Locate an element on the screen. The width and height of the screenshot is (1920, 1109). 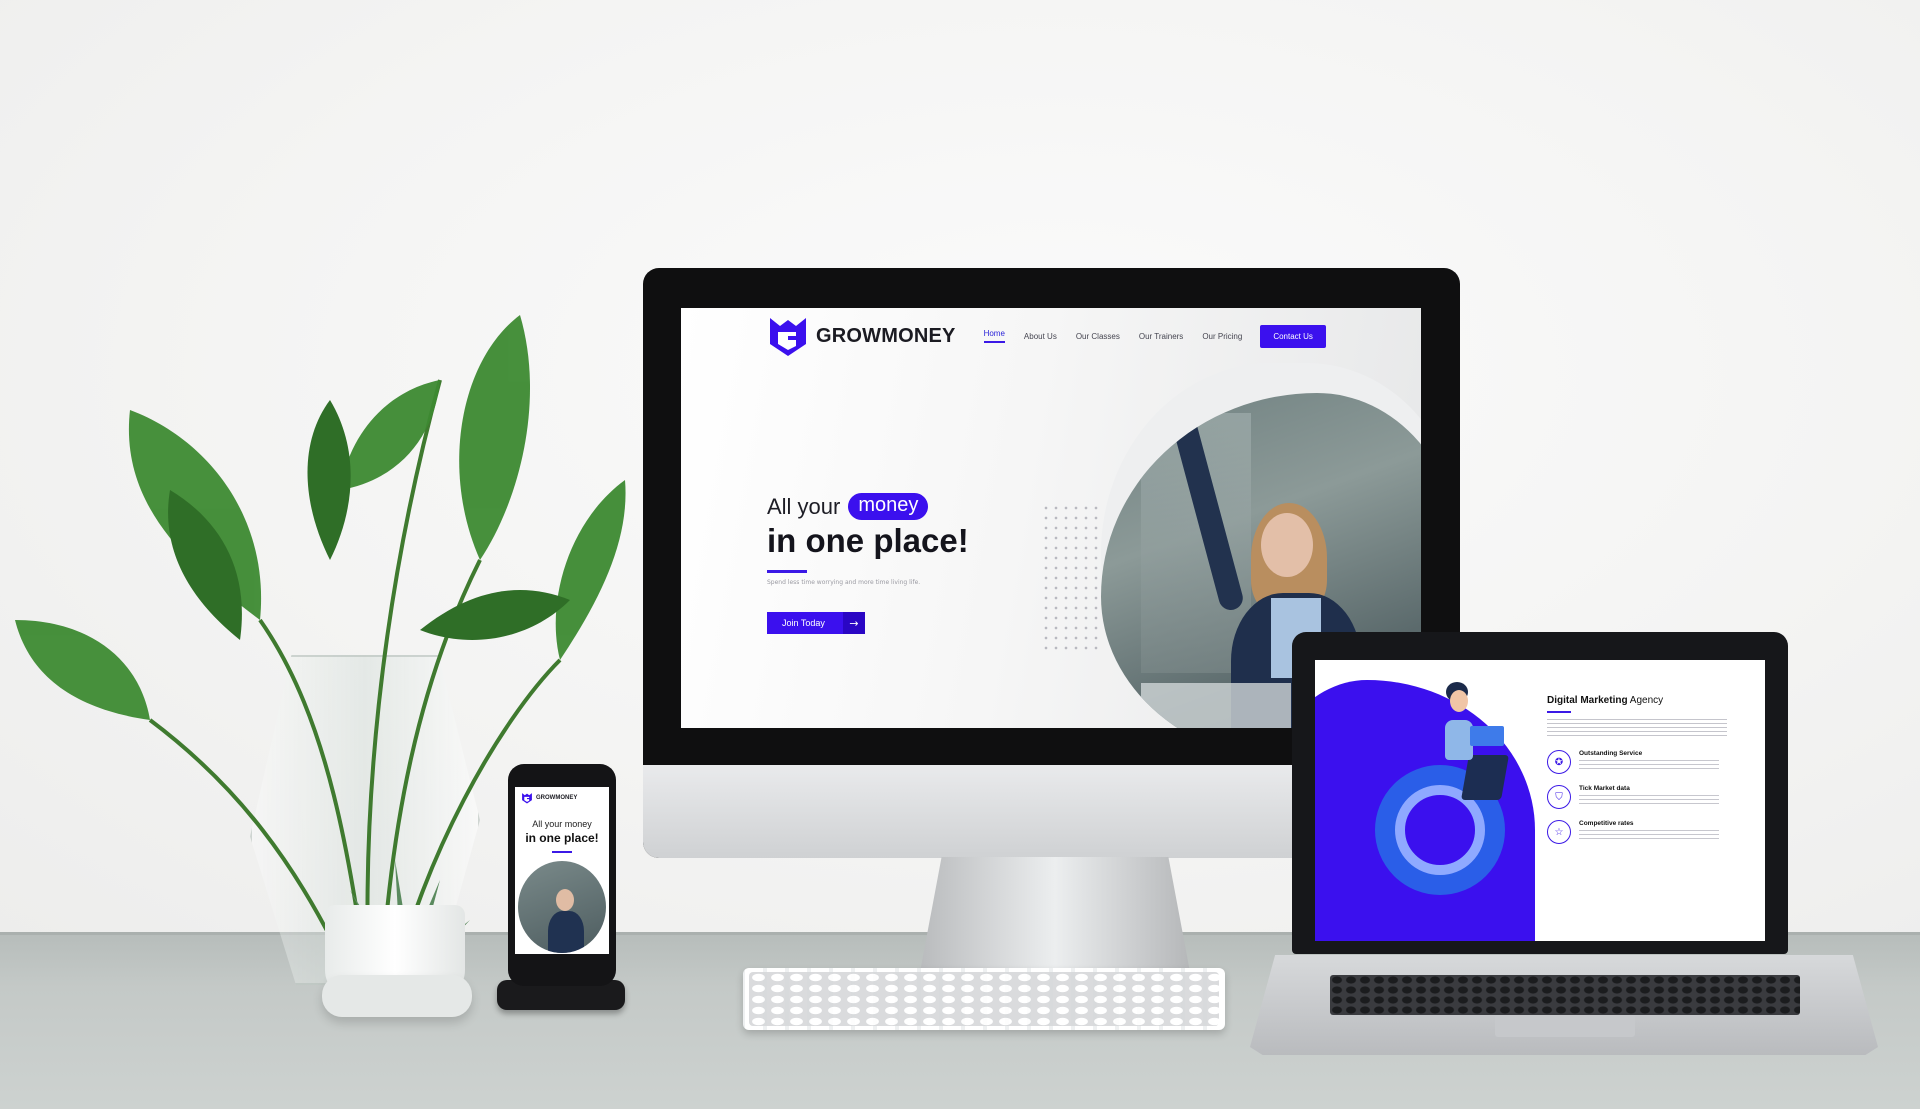
keyboard is located at coordinates (984, 999).